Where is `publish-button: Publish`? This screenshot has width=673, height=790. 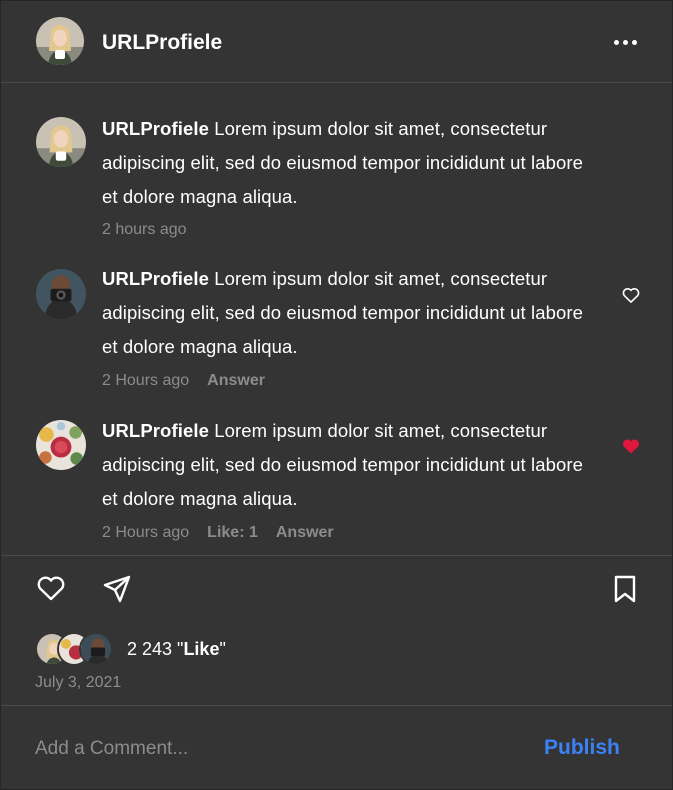
publish-button: Publish is located at coordinates (582, 748).